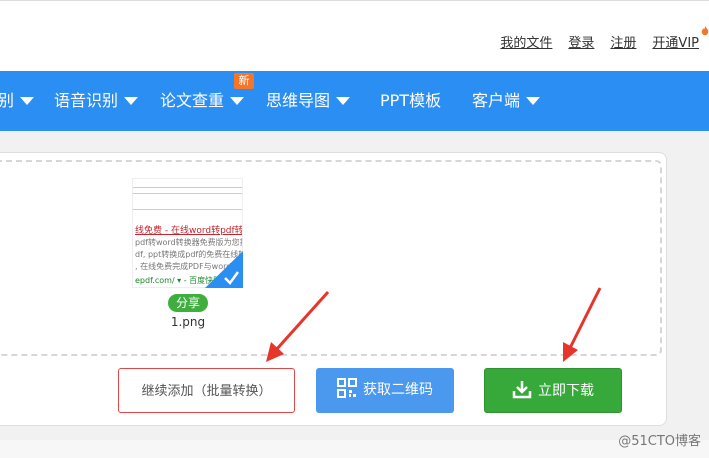  I want to click on continue-add-label: 继续添加（批量转换）, so click(206, 391).